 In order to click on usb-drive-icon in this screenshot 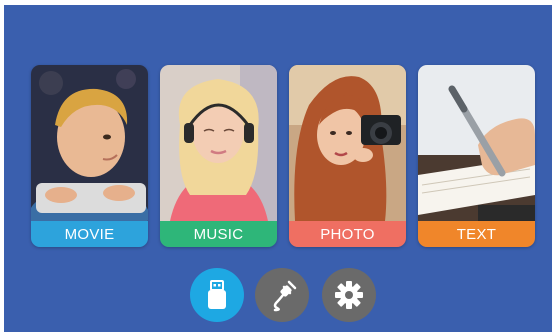, I will do `click(217, 294)`.